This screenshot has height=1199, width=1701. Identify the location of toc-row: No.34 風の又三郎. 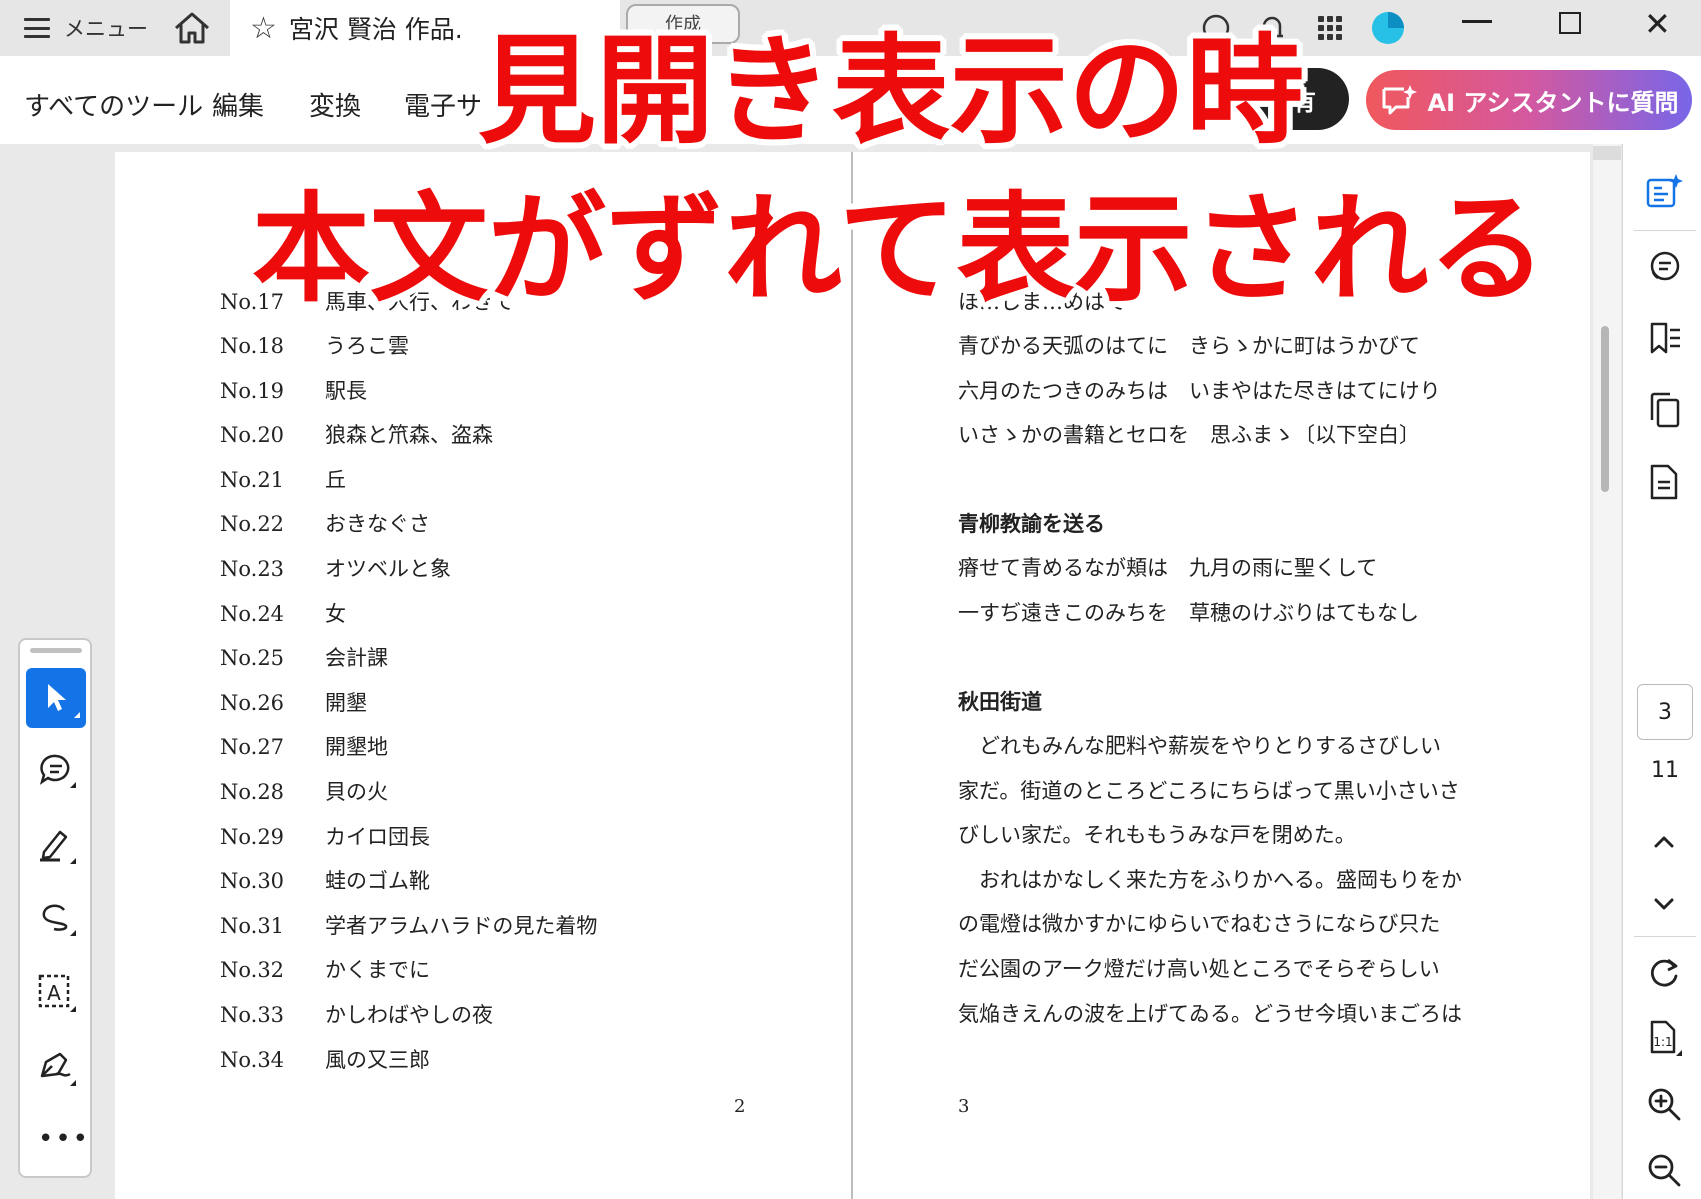
(325, 1059).